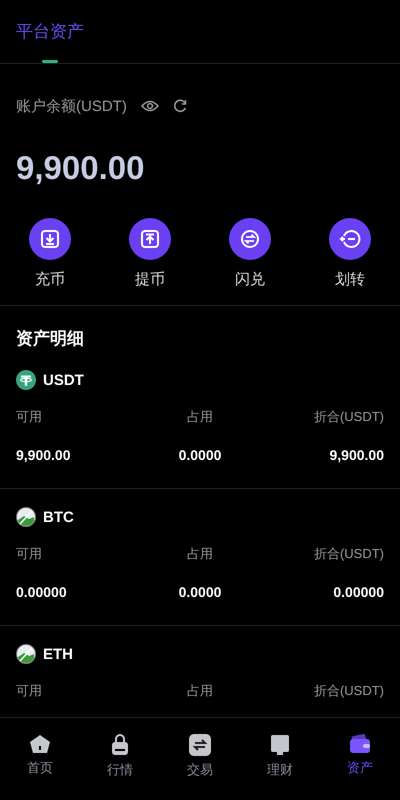  I want to click on transfer-icon, so click(350, 239).